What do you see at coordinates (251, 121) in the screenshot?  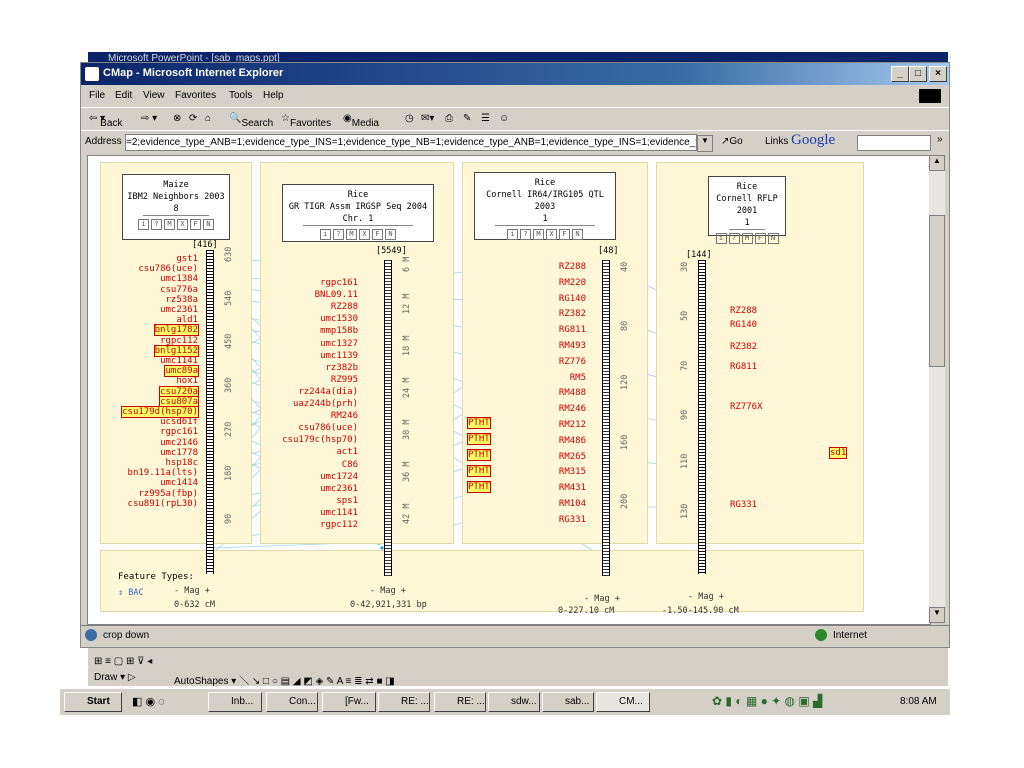 I see `search-button: 🔍 Search` at bounding box center [251, 121].